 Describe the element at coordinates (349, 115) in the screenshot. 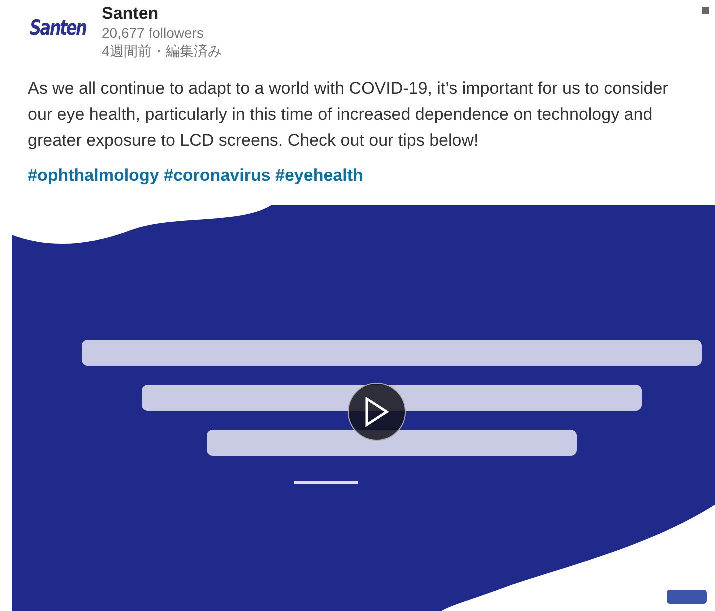

I see `post-text: As we all continue to adapt to a world with COVID-19, it’s important for us to consider our eye health, particularly in this time of increased dependence on technology and greater exposure to LCD screens. Check out our tips below!` at that location.